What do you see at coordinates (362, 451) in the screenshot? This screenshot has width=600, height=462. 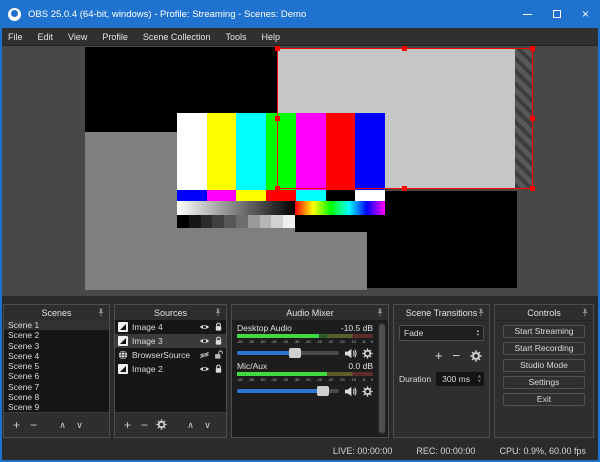 I see `live-timer: LIVE: 00:00:00` at bounding box center [362, 451].